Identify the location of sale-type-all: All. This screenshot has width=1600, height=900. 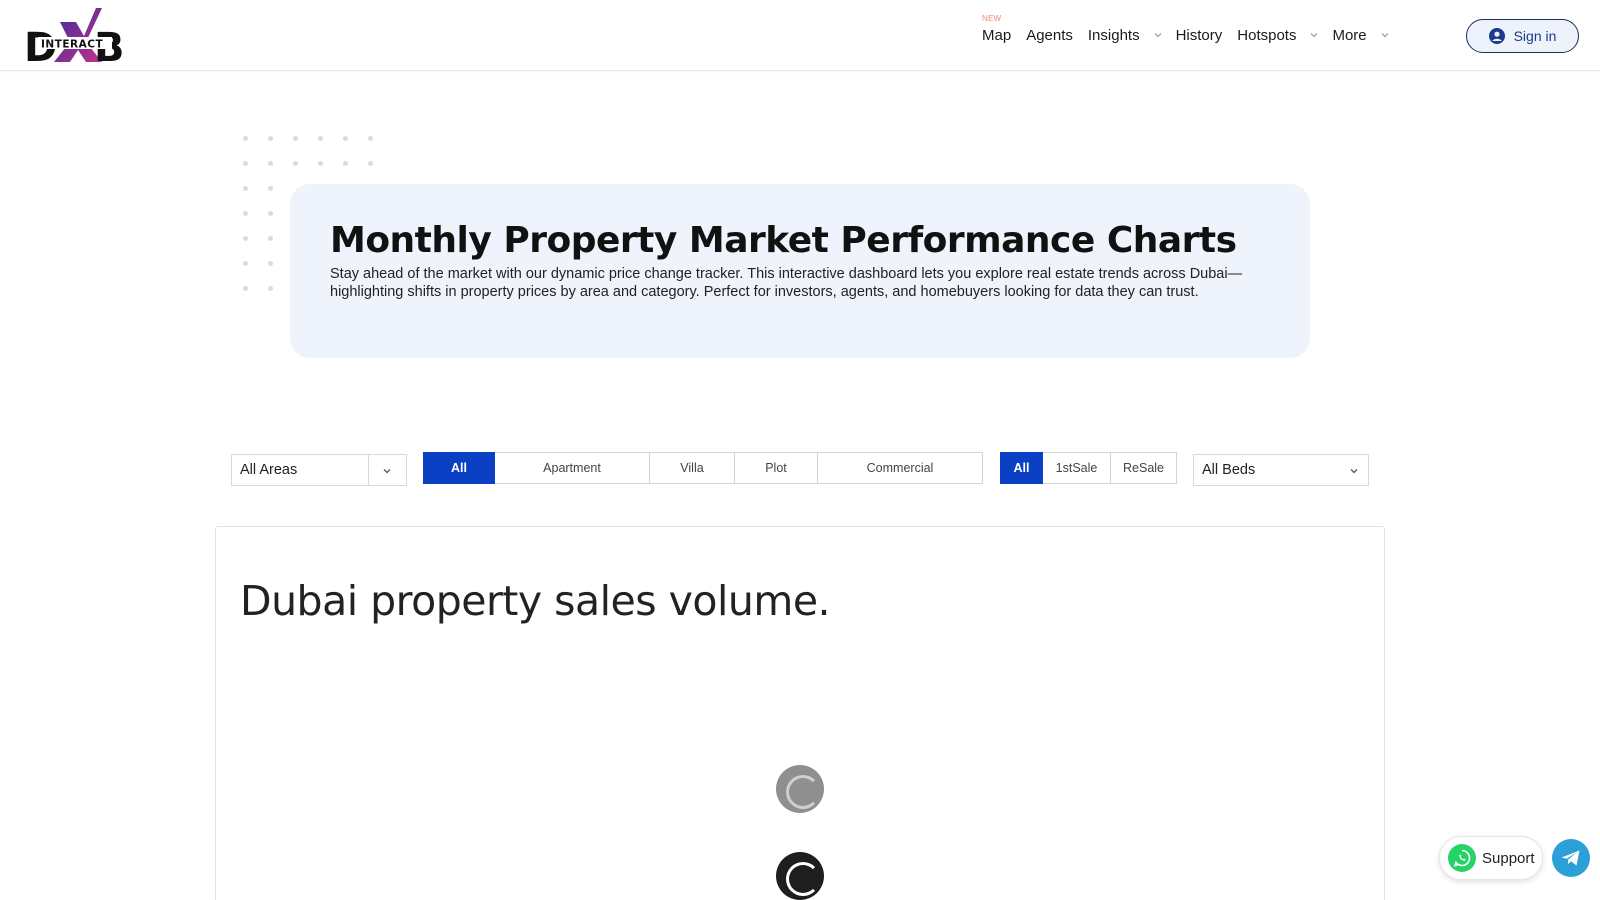
(1021, 468).